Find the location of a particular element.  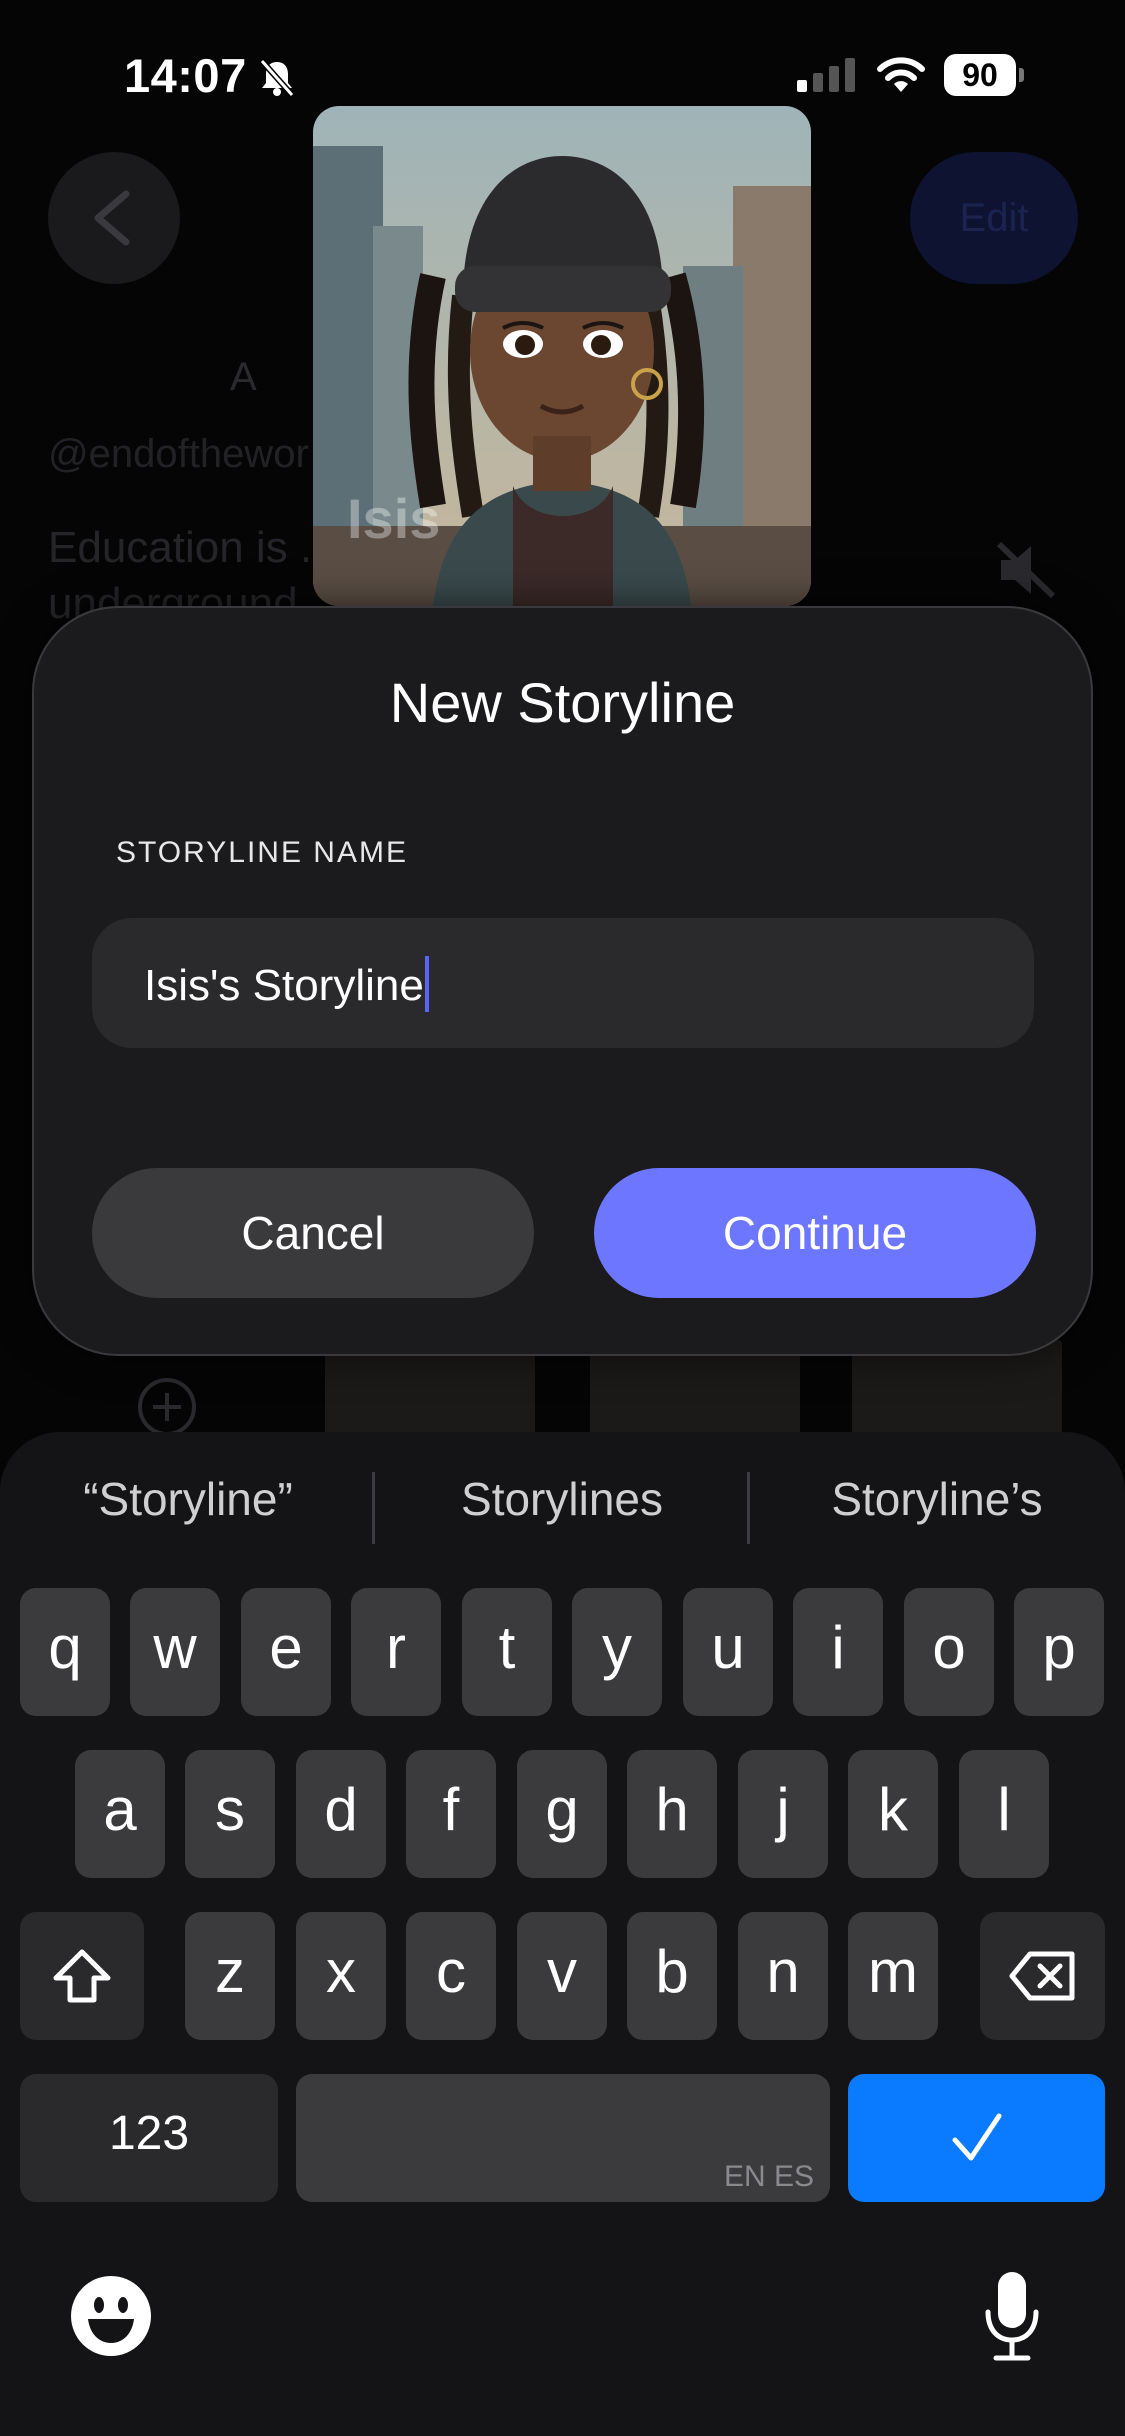

profile-meta: A is located at coordinates (243, 377).